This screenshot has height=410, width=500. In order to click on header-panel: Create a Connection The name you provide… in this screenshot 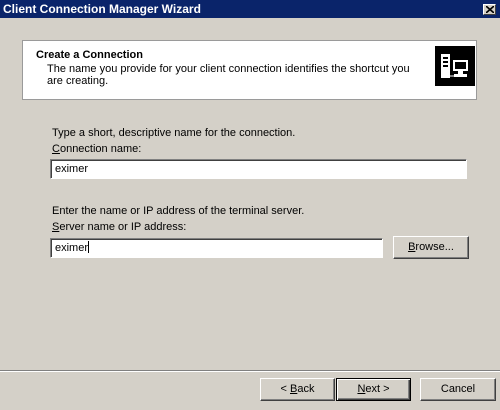, I will do `click(249, 70)`.